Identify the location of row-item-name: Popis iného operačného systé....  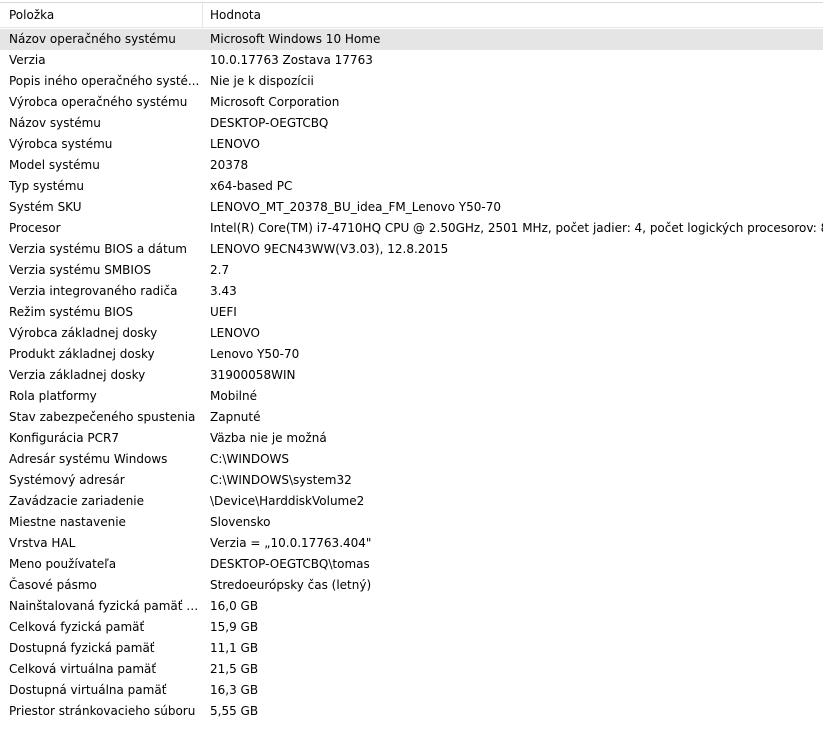
(104, 81).